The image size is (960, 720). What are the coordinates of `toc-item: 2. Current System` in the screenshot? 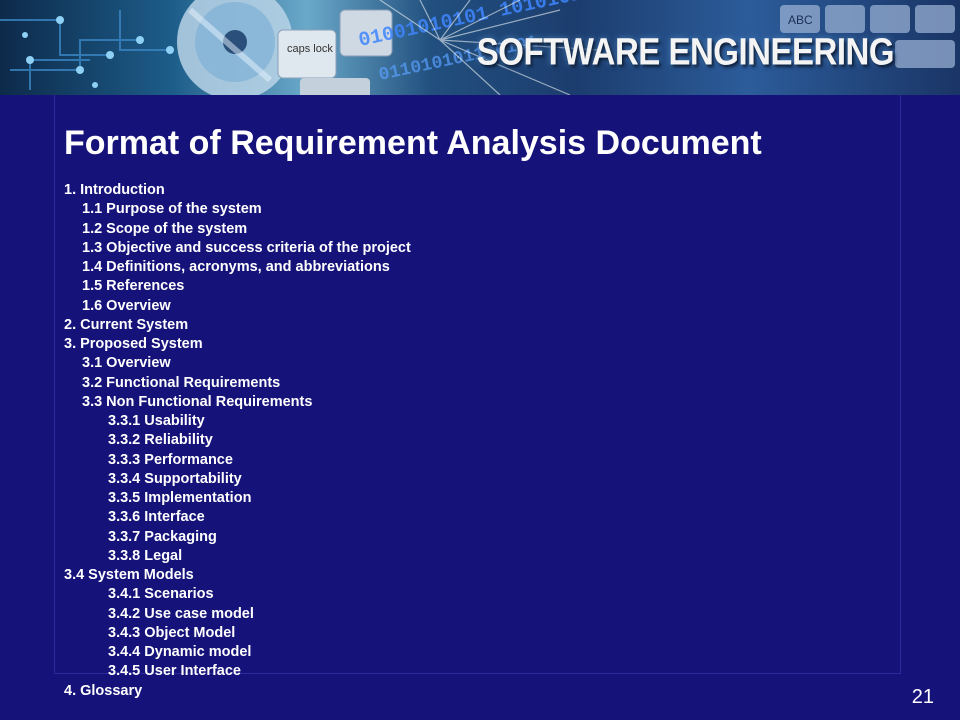 It's located at (126, 324).